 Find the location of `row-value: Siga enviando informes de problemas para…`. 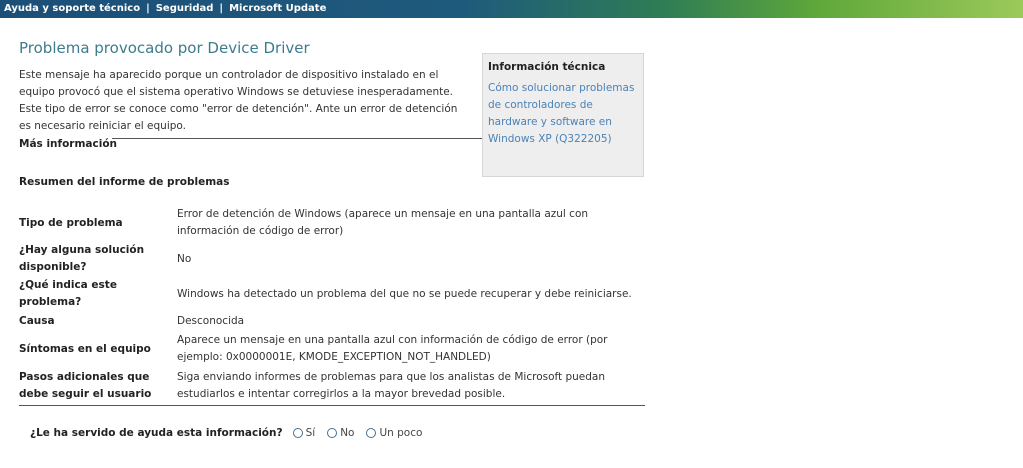

row-value: Siga enviando informes de problemas para… is located at coordinates (391, 385).